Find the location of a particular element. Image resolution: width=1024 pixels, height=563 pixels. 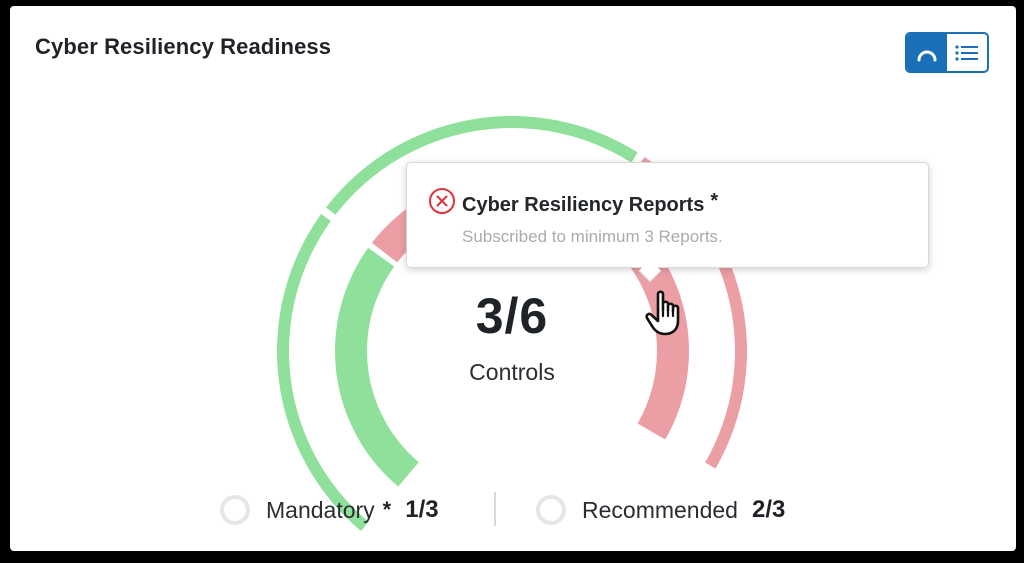

hand-pointer-icon is located at coordinates (662, 313).